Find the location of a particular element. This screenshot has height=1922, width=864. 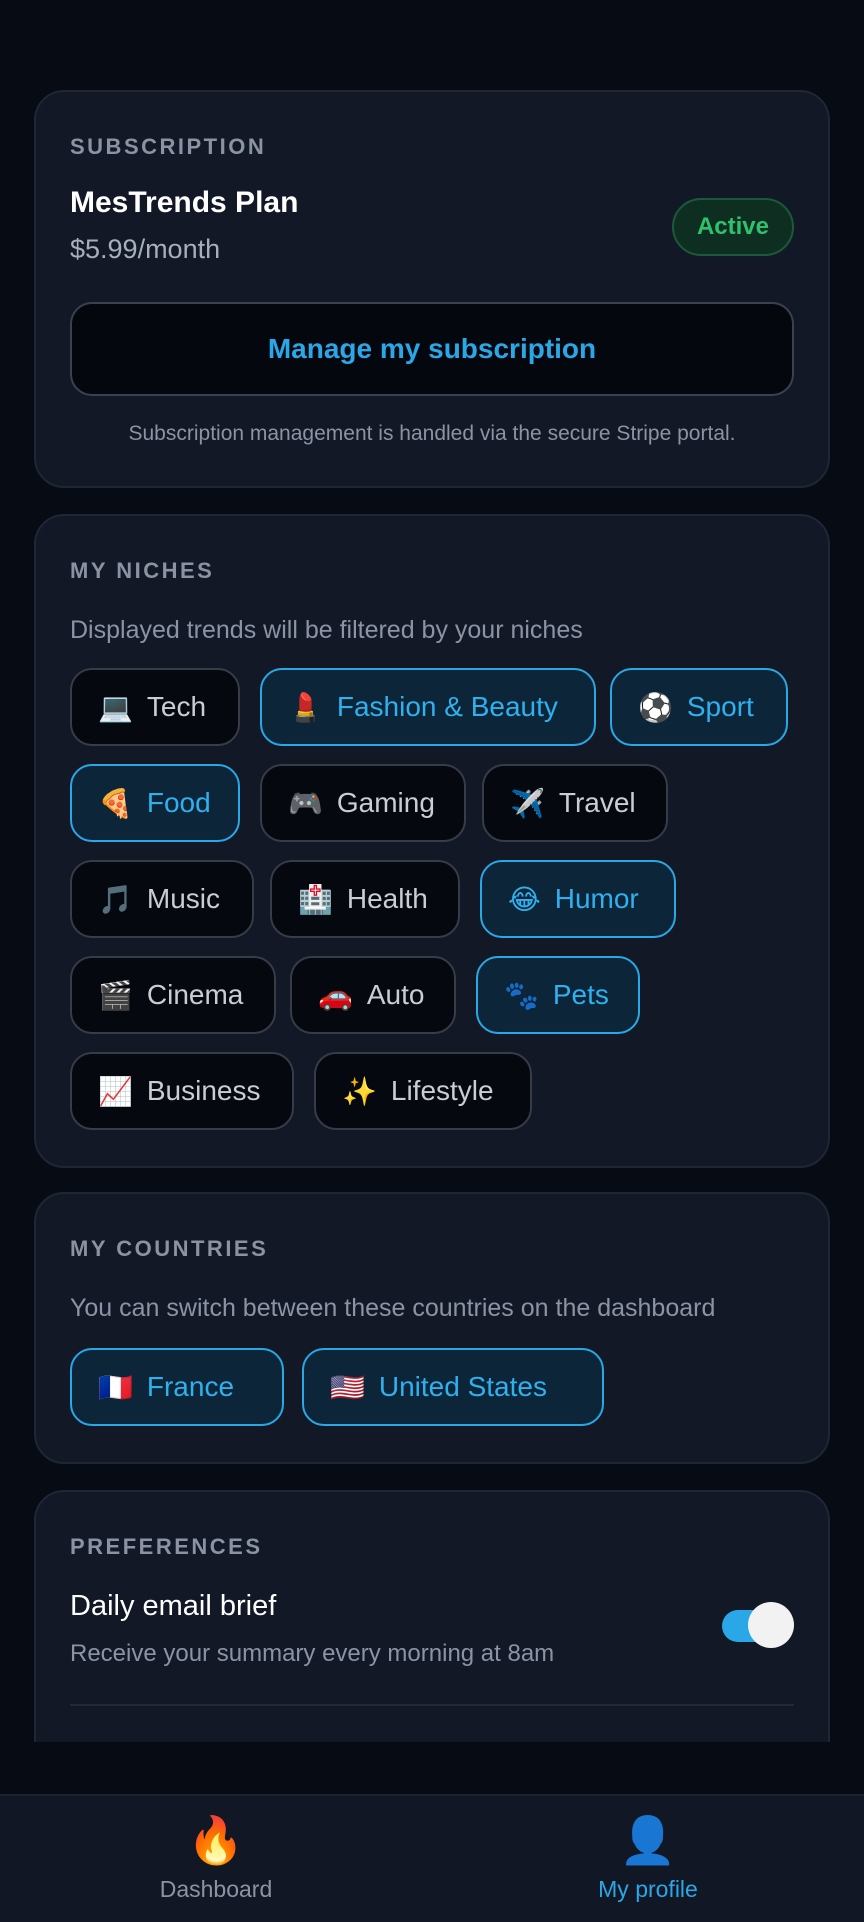

subscription-section-title: SUBSCRIPTION is located at coordinates (168, 146).